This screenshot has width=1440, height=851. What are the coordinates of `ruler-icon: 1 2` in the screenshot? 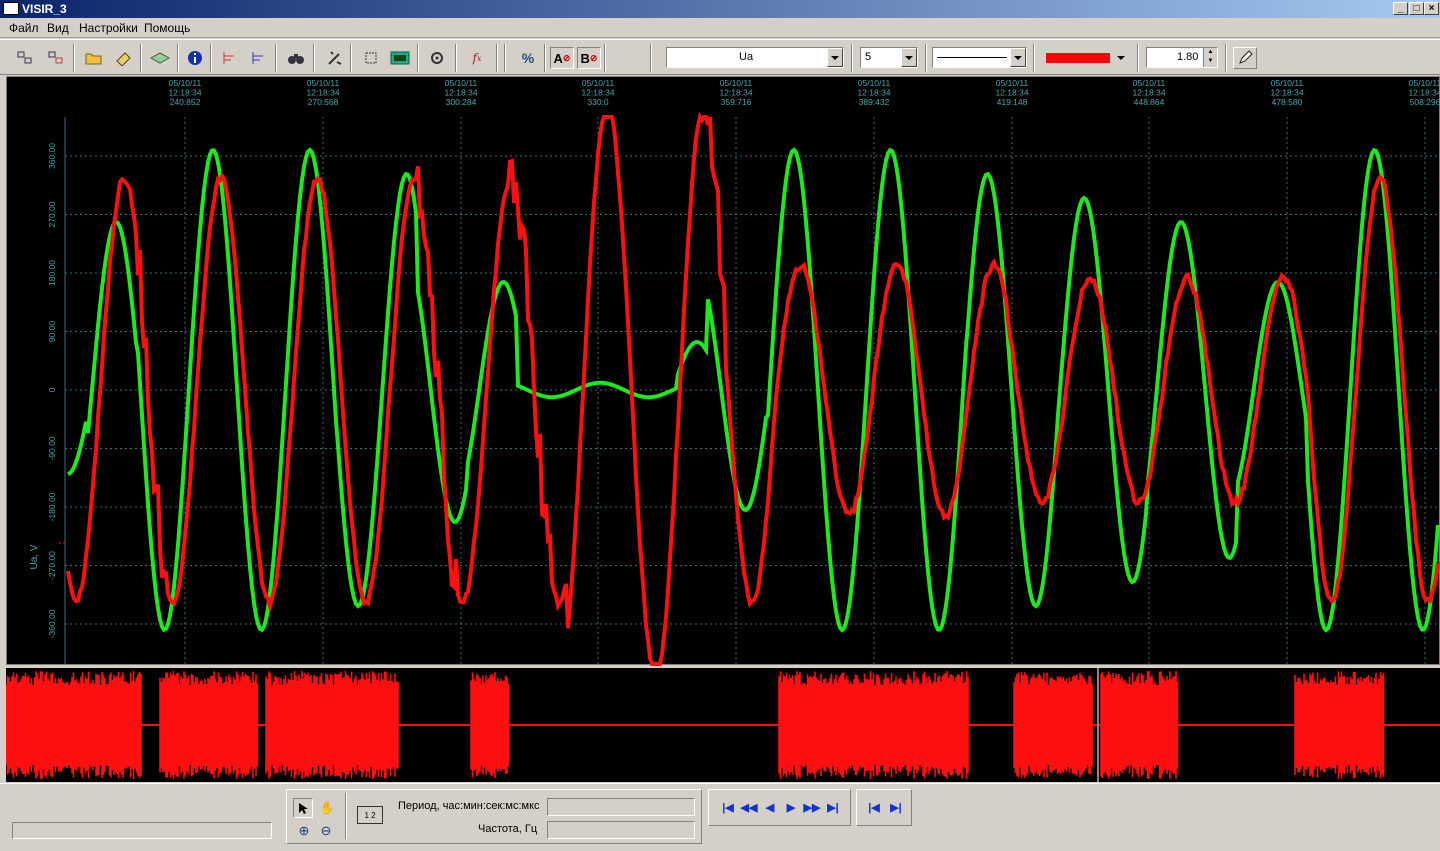 It's located at (370, 815).